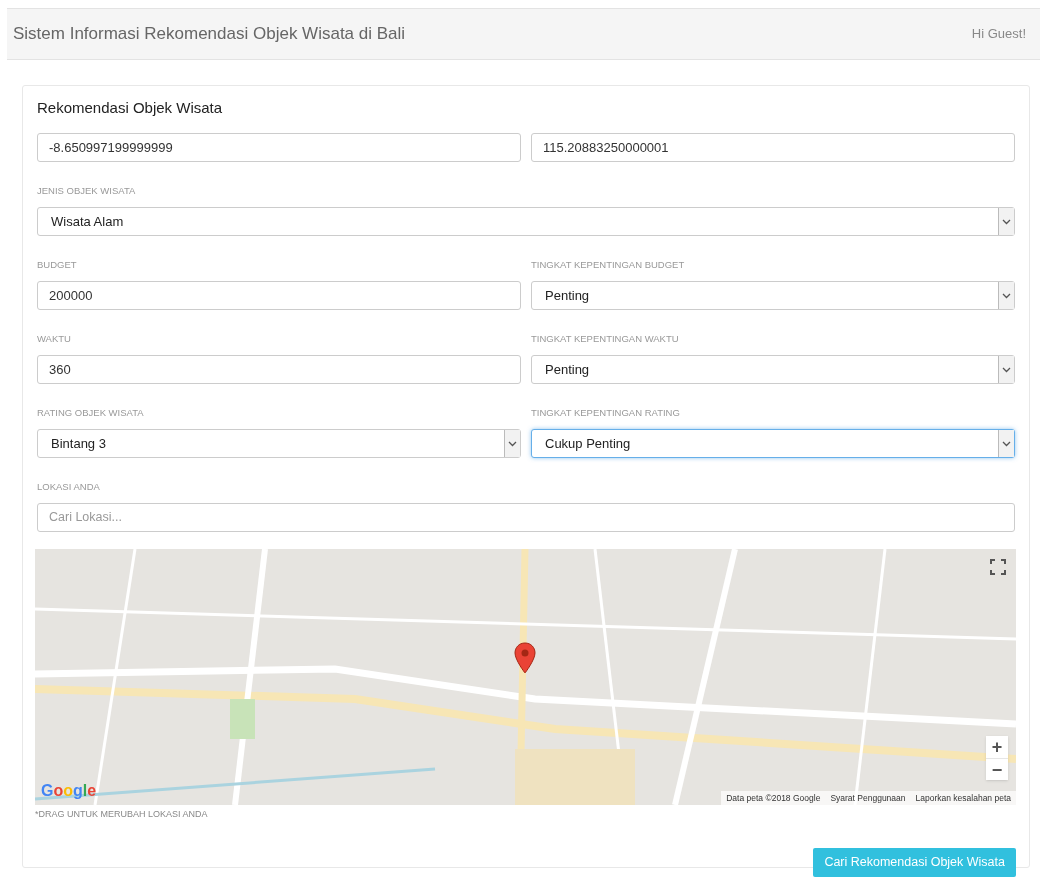  Describe the element at coordinates (68, 486) in the screenshot. I see `field-label: LOKASI ANDA` at that location.